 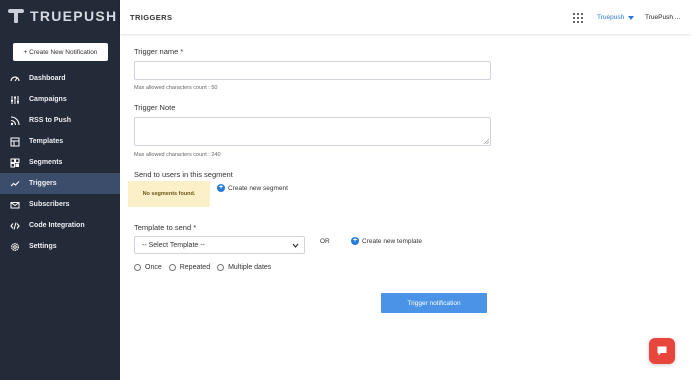 I want to click on radio-once: Once, so click(x=148, y=267).